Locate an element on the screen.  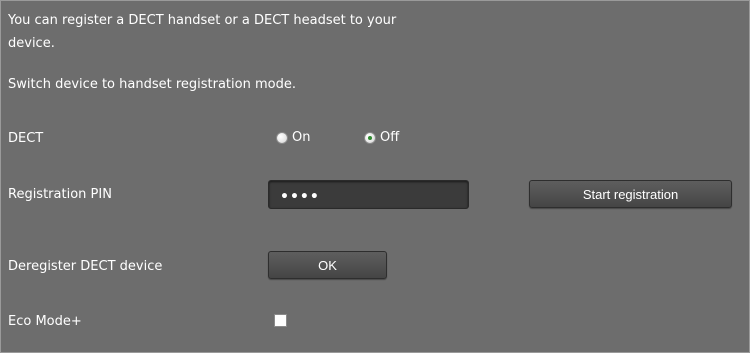
start-registration-button: Start registration is located at coordinates (630, 194).